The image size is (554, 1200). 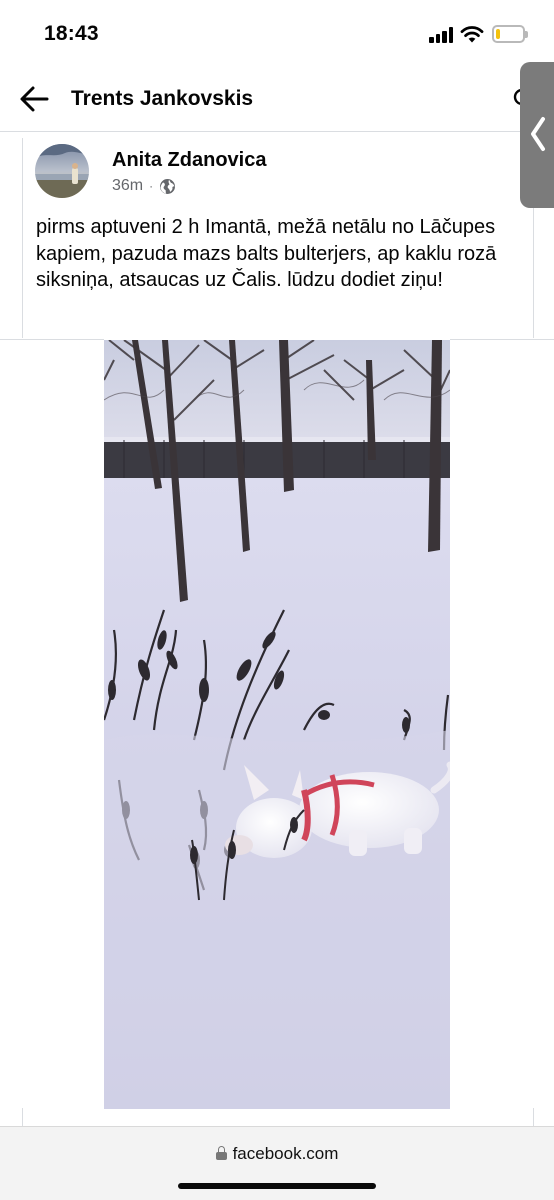 What do you see at coordinates (35, 99) in the screenshot?
I see `arrow-left-icon` at bounding box center [35, 99].